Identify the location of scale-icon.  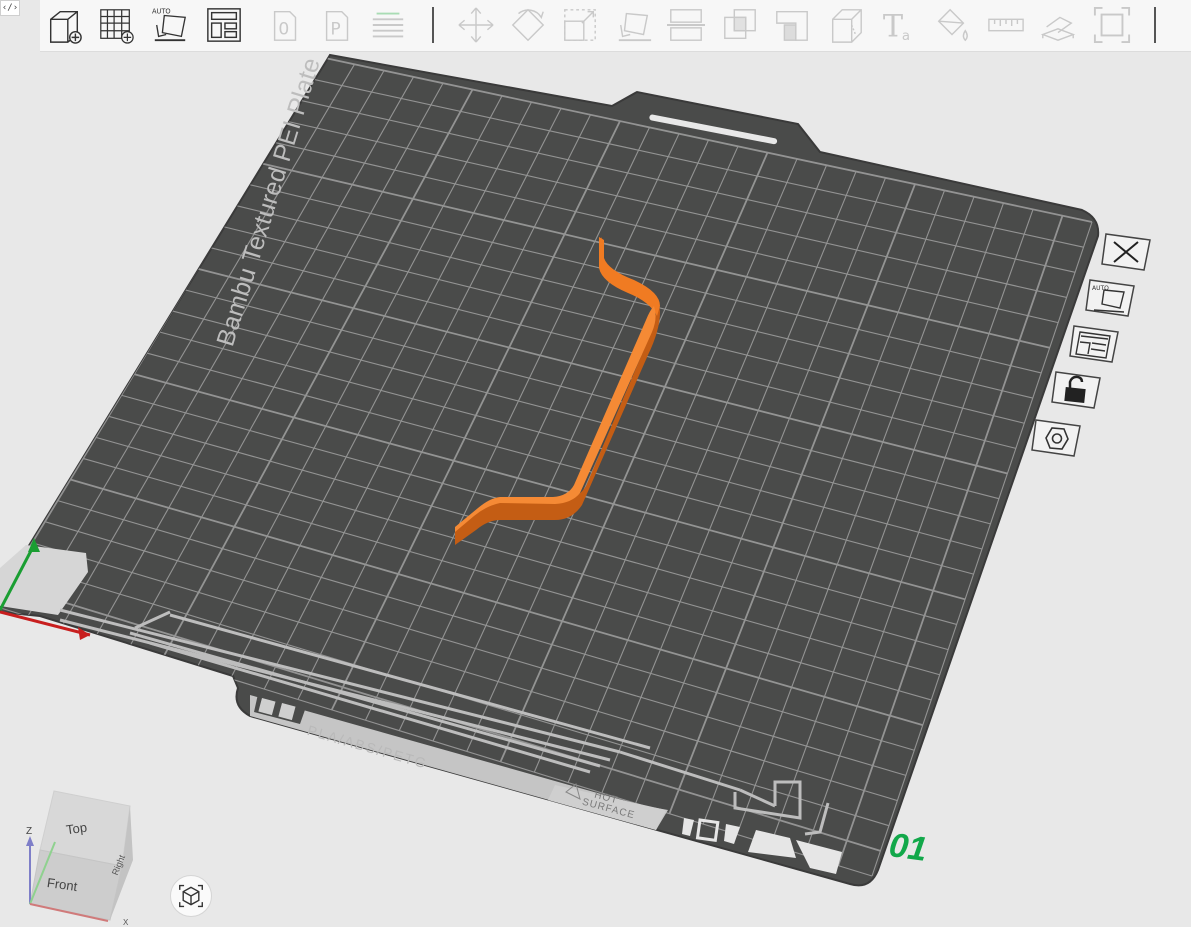
(580, 25).